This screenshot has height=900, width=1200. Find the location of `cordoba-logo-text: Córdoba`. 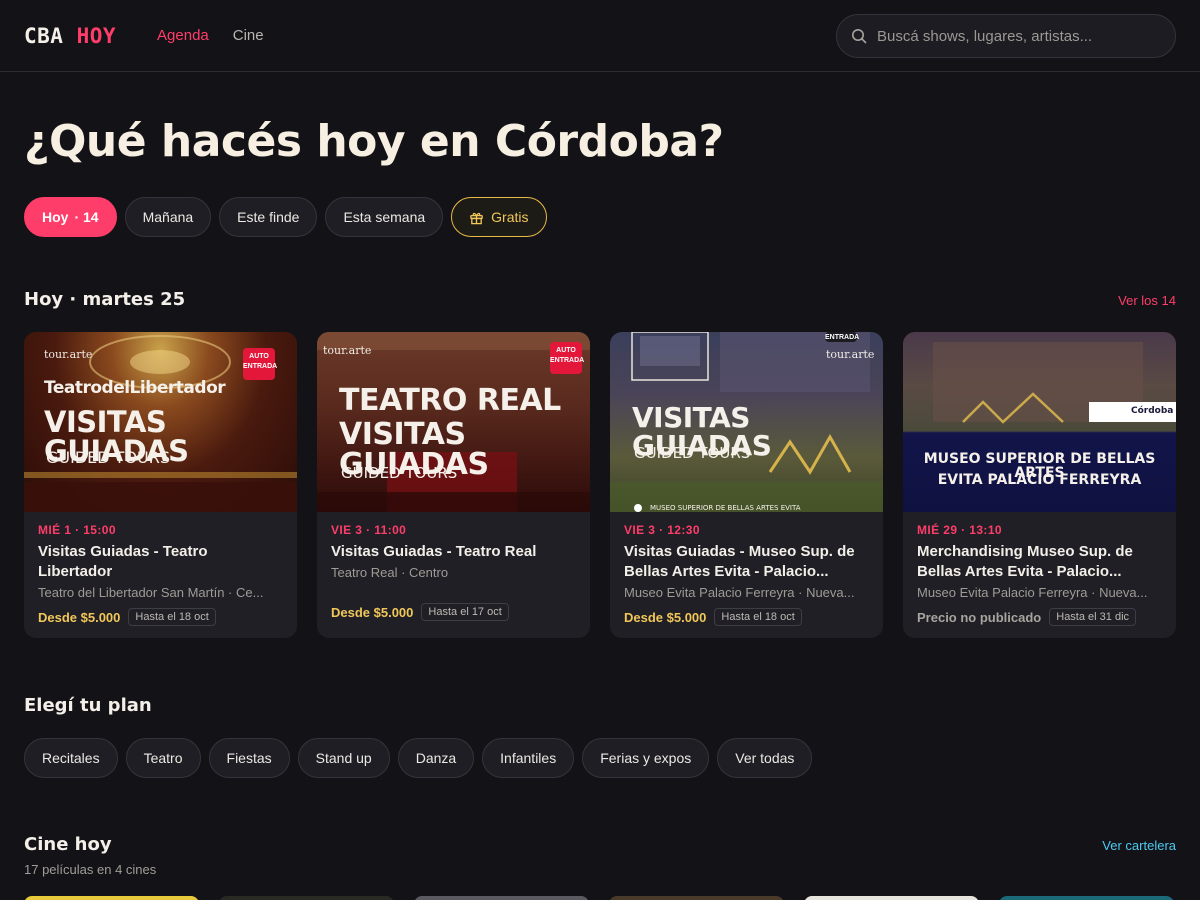

cordoba-logo-text: Córdoba is located at coordinates (1152, 411).